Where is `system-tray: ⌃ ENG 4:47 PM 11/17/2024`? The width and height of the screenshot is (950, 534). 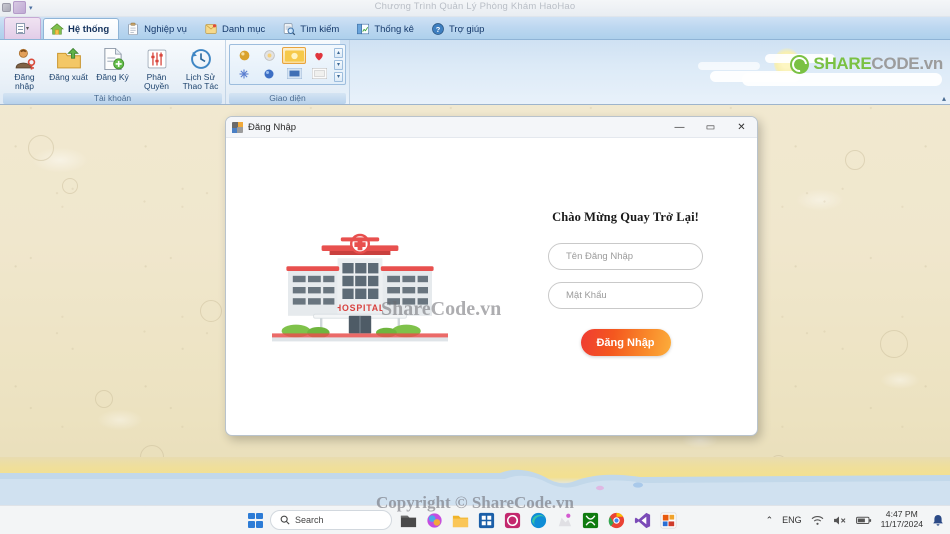
system-tray: ⌃ ENG 4:47 PM 11/17/2024 is located at coordinates (855, 519).